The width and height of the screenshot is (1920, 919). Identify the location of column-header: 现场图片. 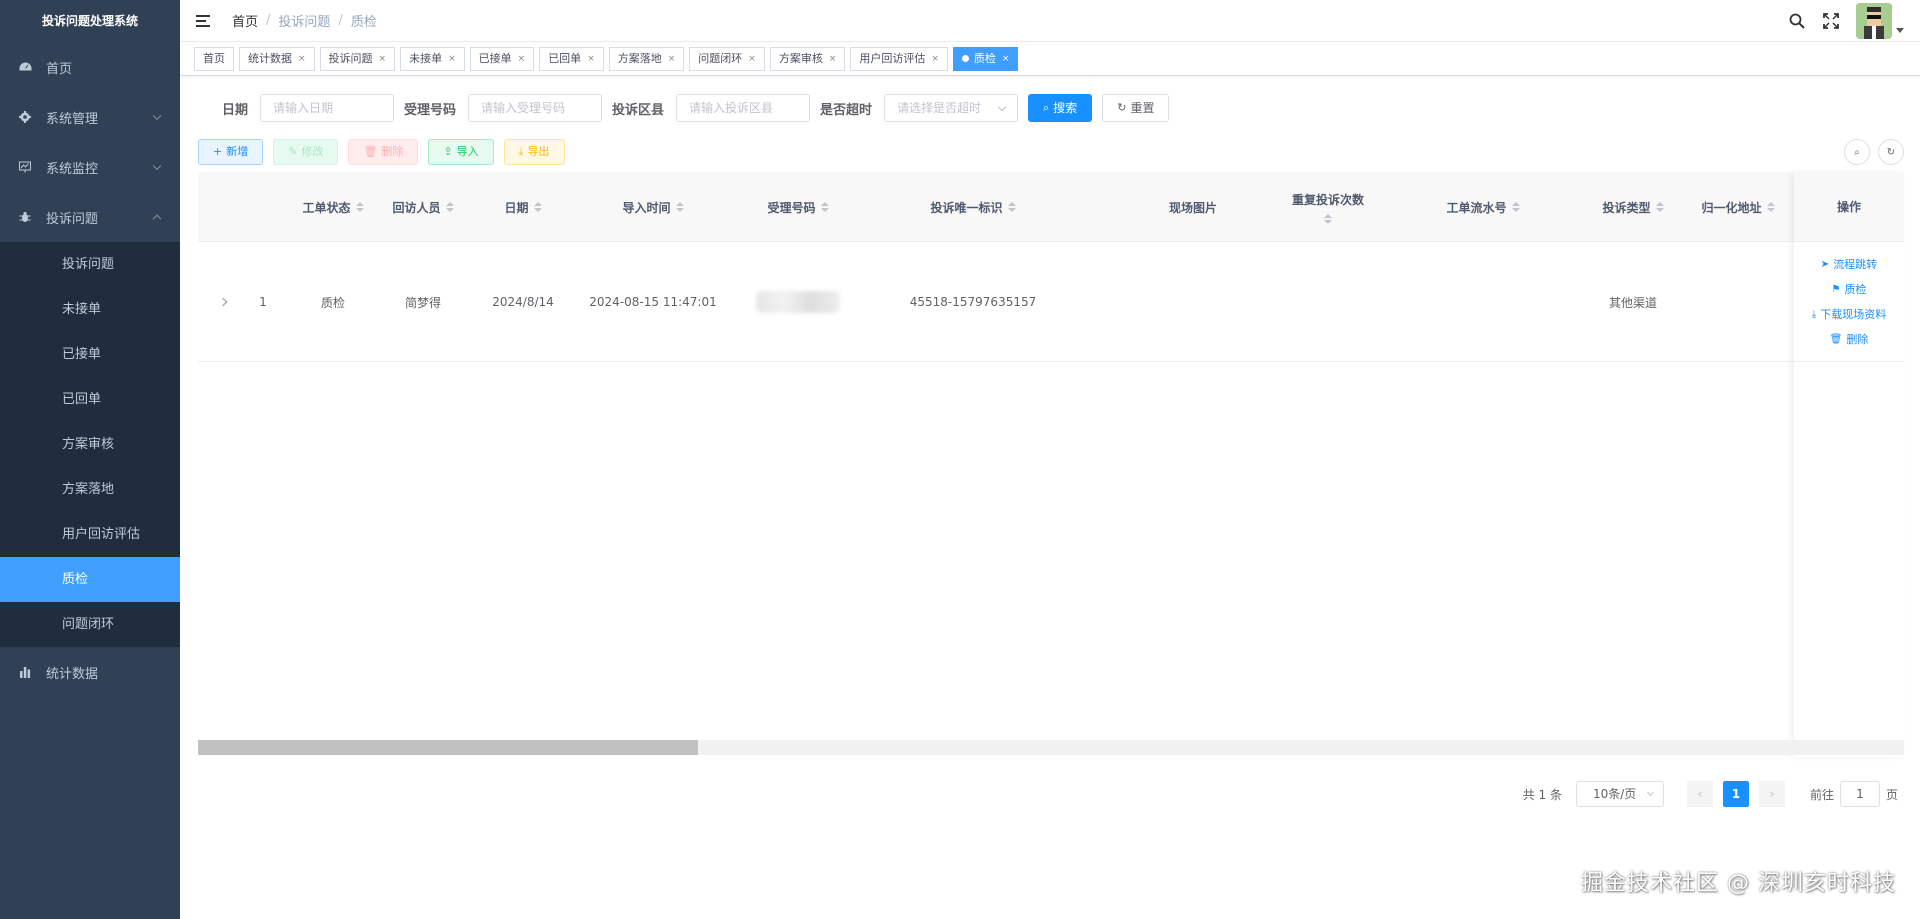
(1192, 207).